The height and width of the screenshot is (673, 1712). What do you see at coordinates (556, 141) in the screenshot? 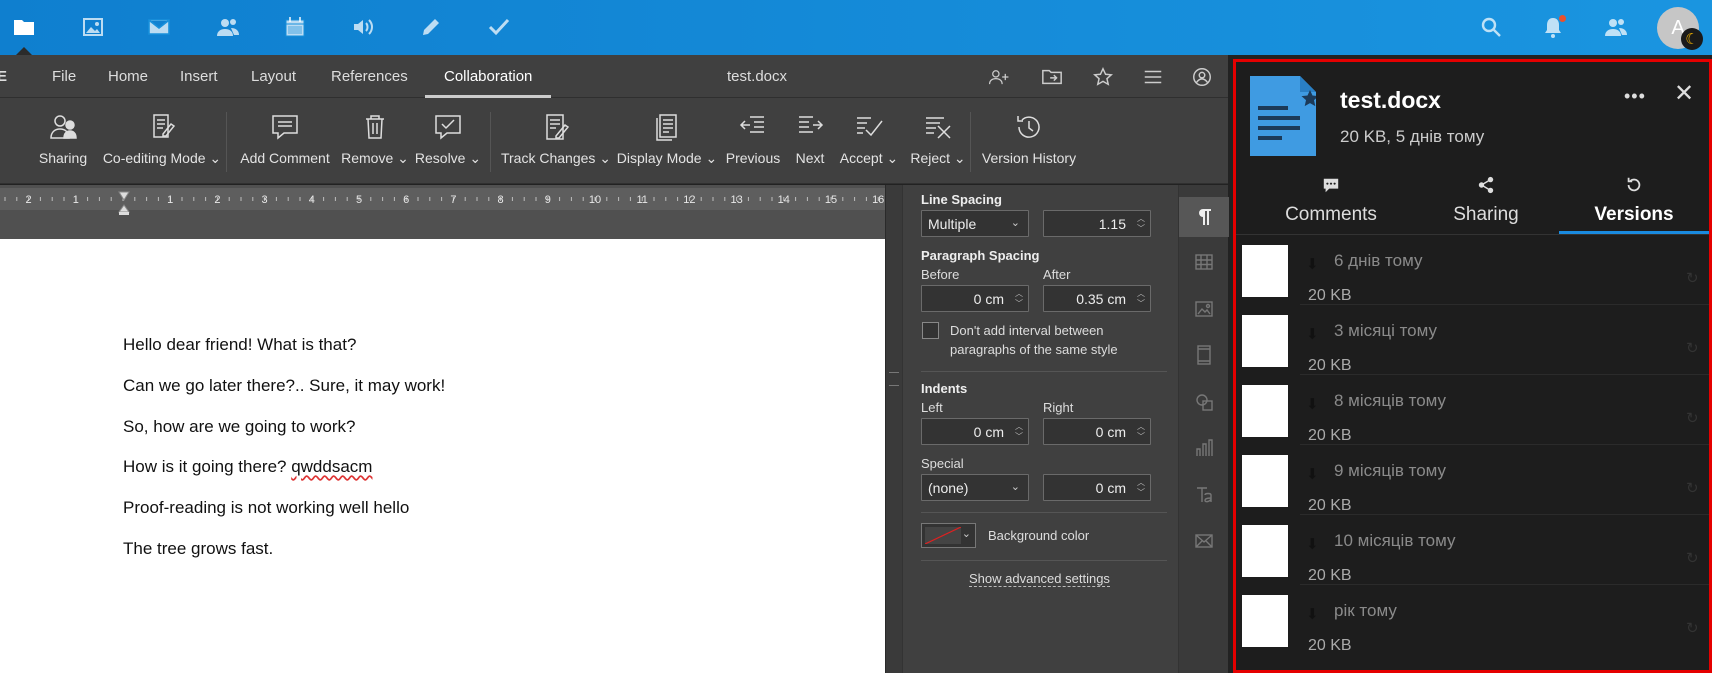
I see `track-changes-button: Track Changes ⌄` at bounding box center [556, 141].